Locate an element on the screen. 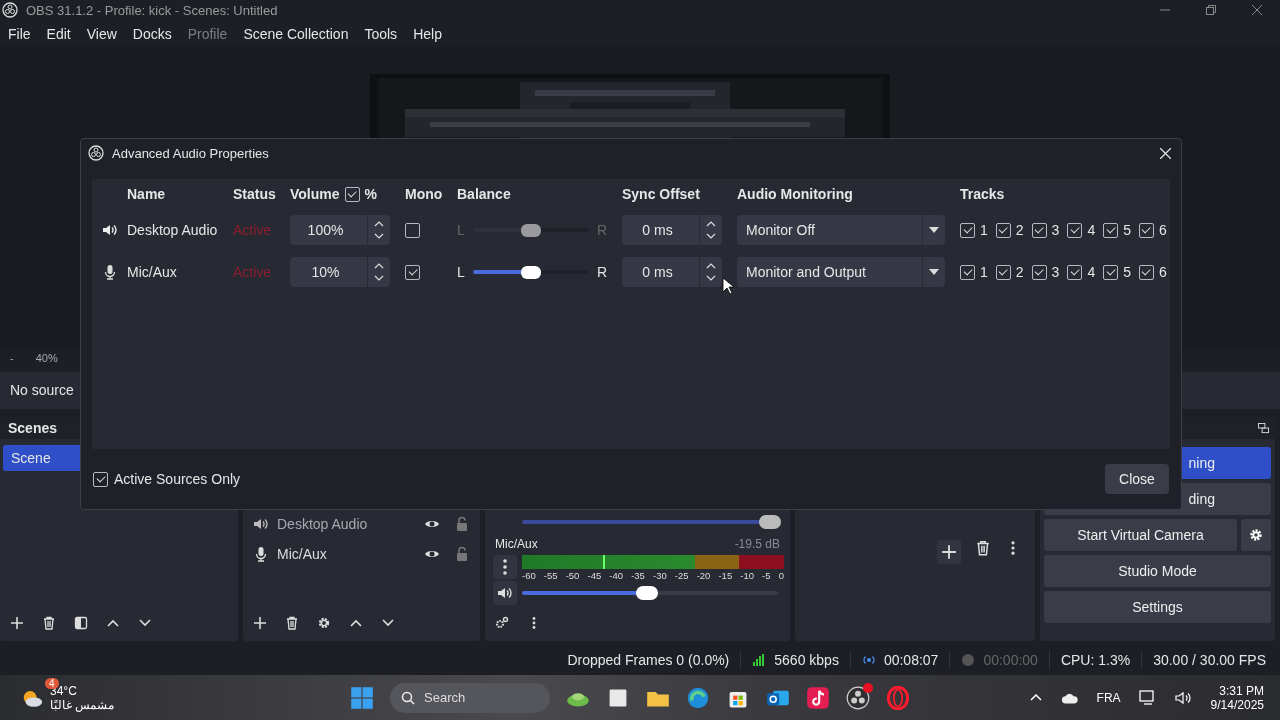 The height and width of the screenshot is (720, 1280). column-header: Tracks is located at coordinates (983, 194).